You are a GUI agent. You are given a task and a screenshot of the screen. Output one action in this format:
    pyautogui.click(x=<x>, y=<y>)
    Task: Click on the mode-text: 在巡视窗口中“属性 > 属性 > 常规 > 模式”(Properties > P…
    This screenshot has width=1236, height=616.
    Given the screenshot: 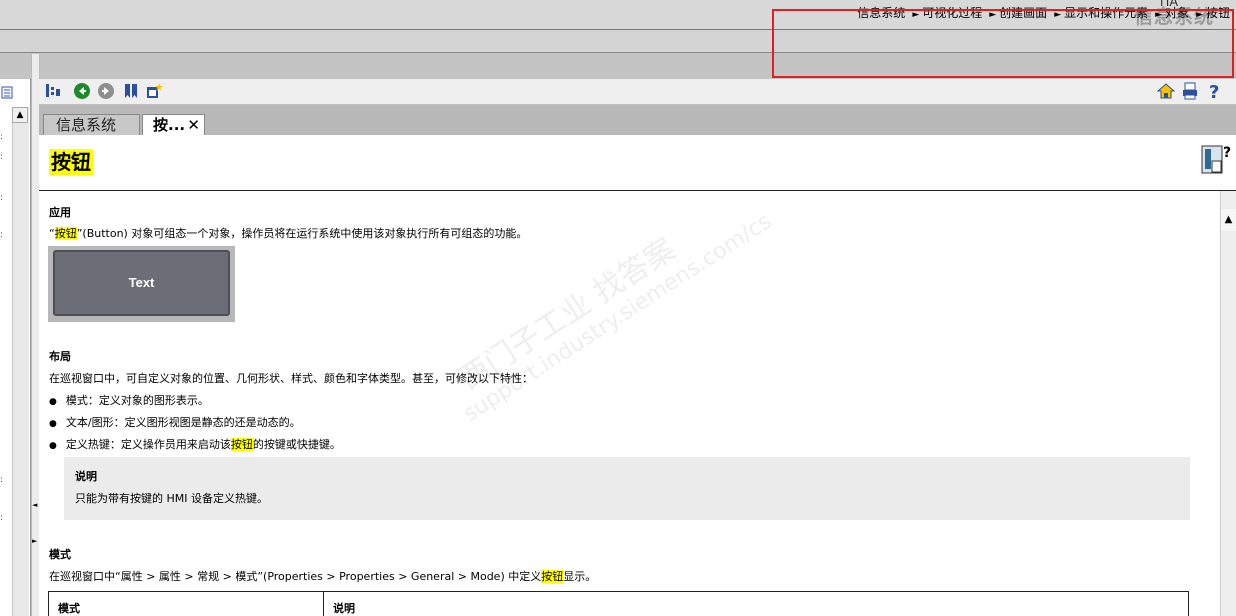 What is the action you would take?
    pyautogui.click(x=295, y=576)
    